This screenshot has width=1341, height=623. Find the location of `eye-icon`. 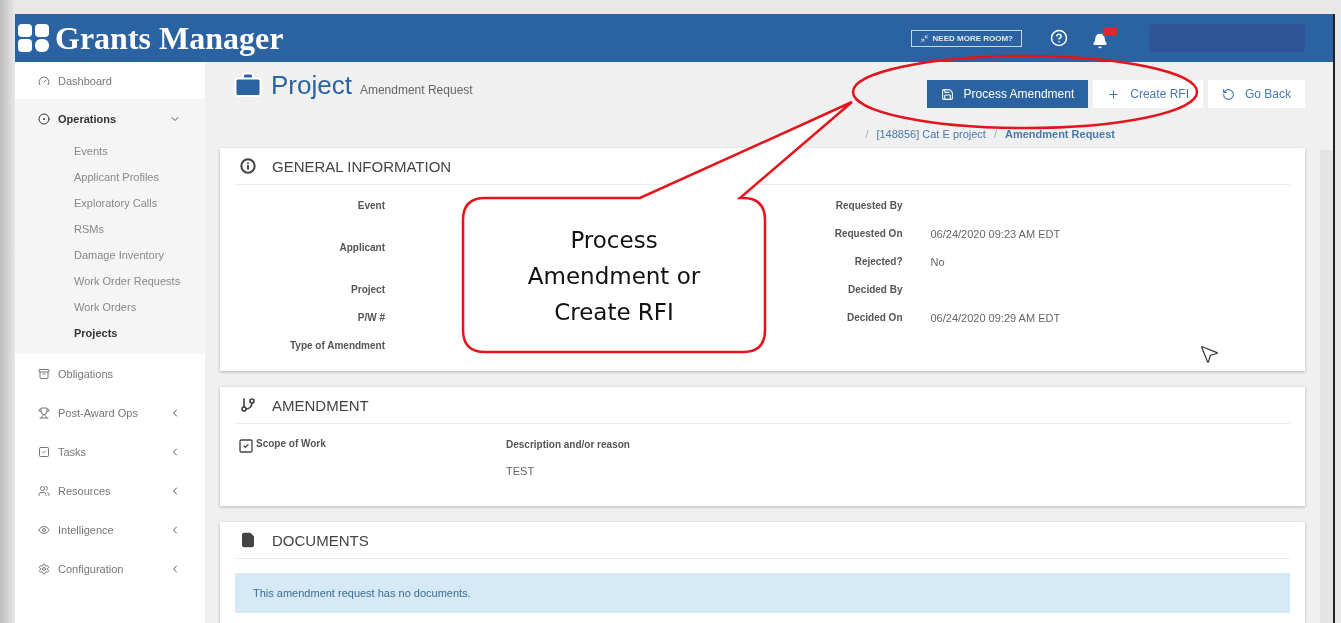

eye-icon is located at coordinates (44, 529).